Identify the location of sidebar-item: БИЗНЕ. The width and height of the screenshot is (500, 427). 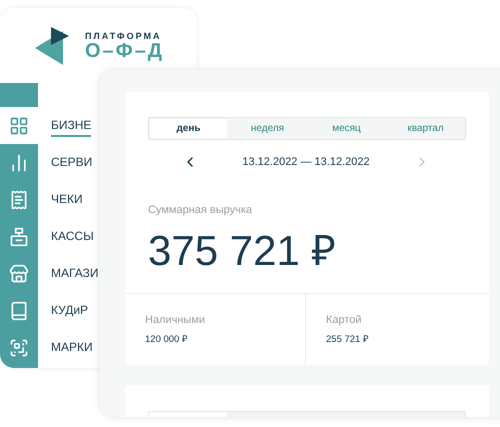
(71, 125).